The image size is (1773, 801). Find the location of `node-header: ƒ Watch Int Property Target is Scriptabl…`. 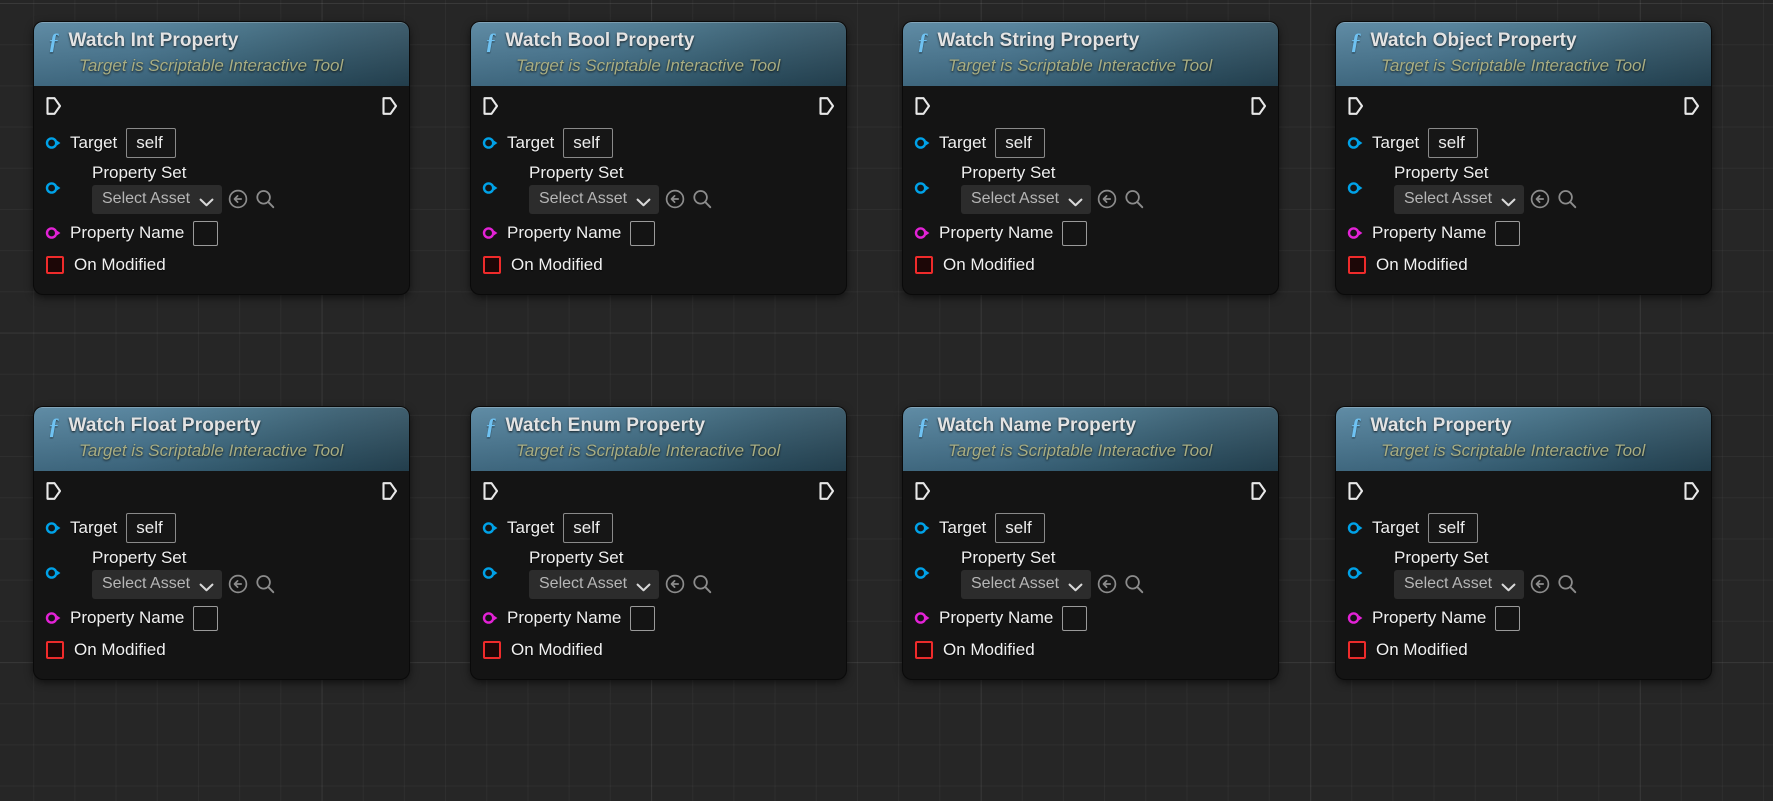

node-header: ƒ Watch Int Property Target is Scriptabl… is located at coordinates (221, 54).